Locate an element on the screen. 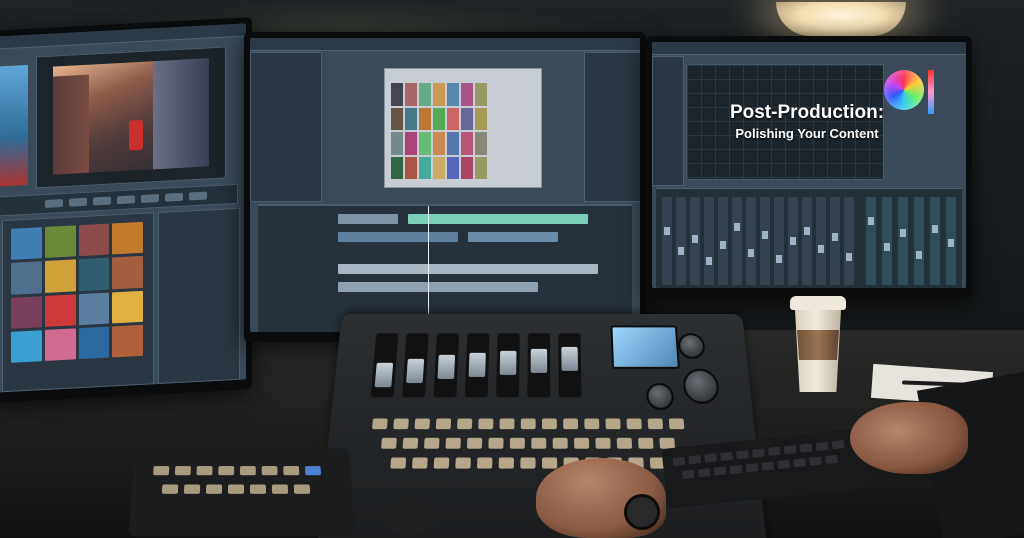  hue-slider is located at coordinates (931, 92).